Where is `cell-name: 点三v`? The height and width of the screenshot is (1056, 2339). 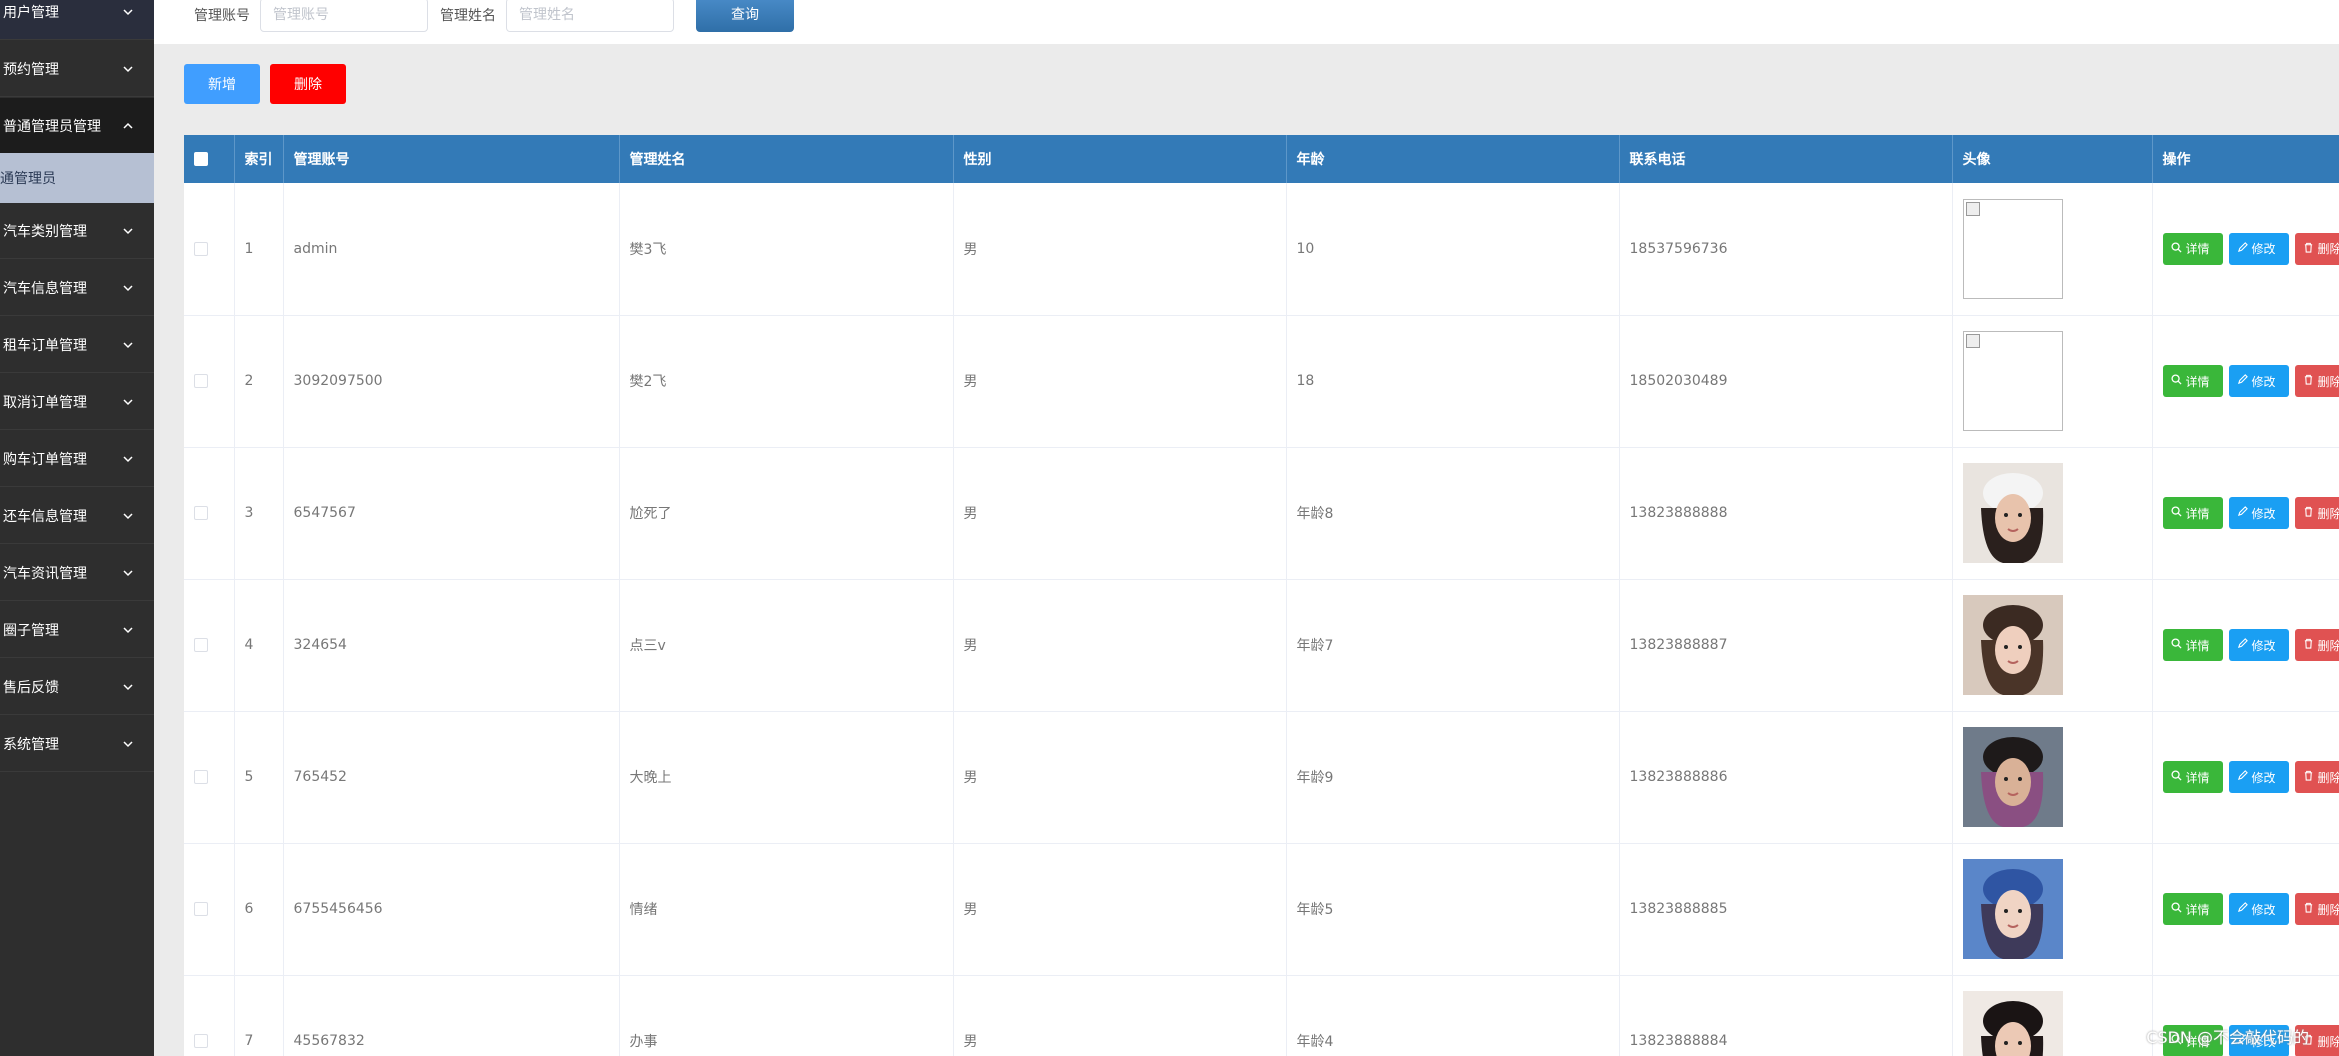
cell-name: 点三v is located at coordinates (786, 645).